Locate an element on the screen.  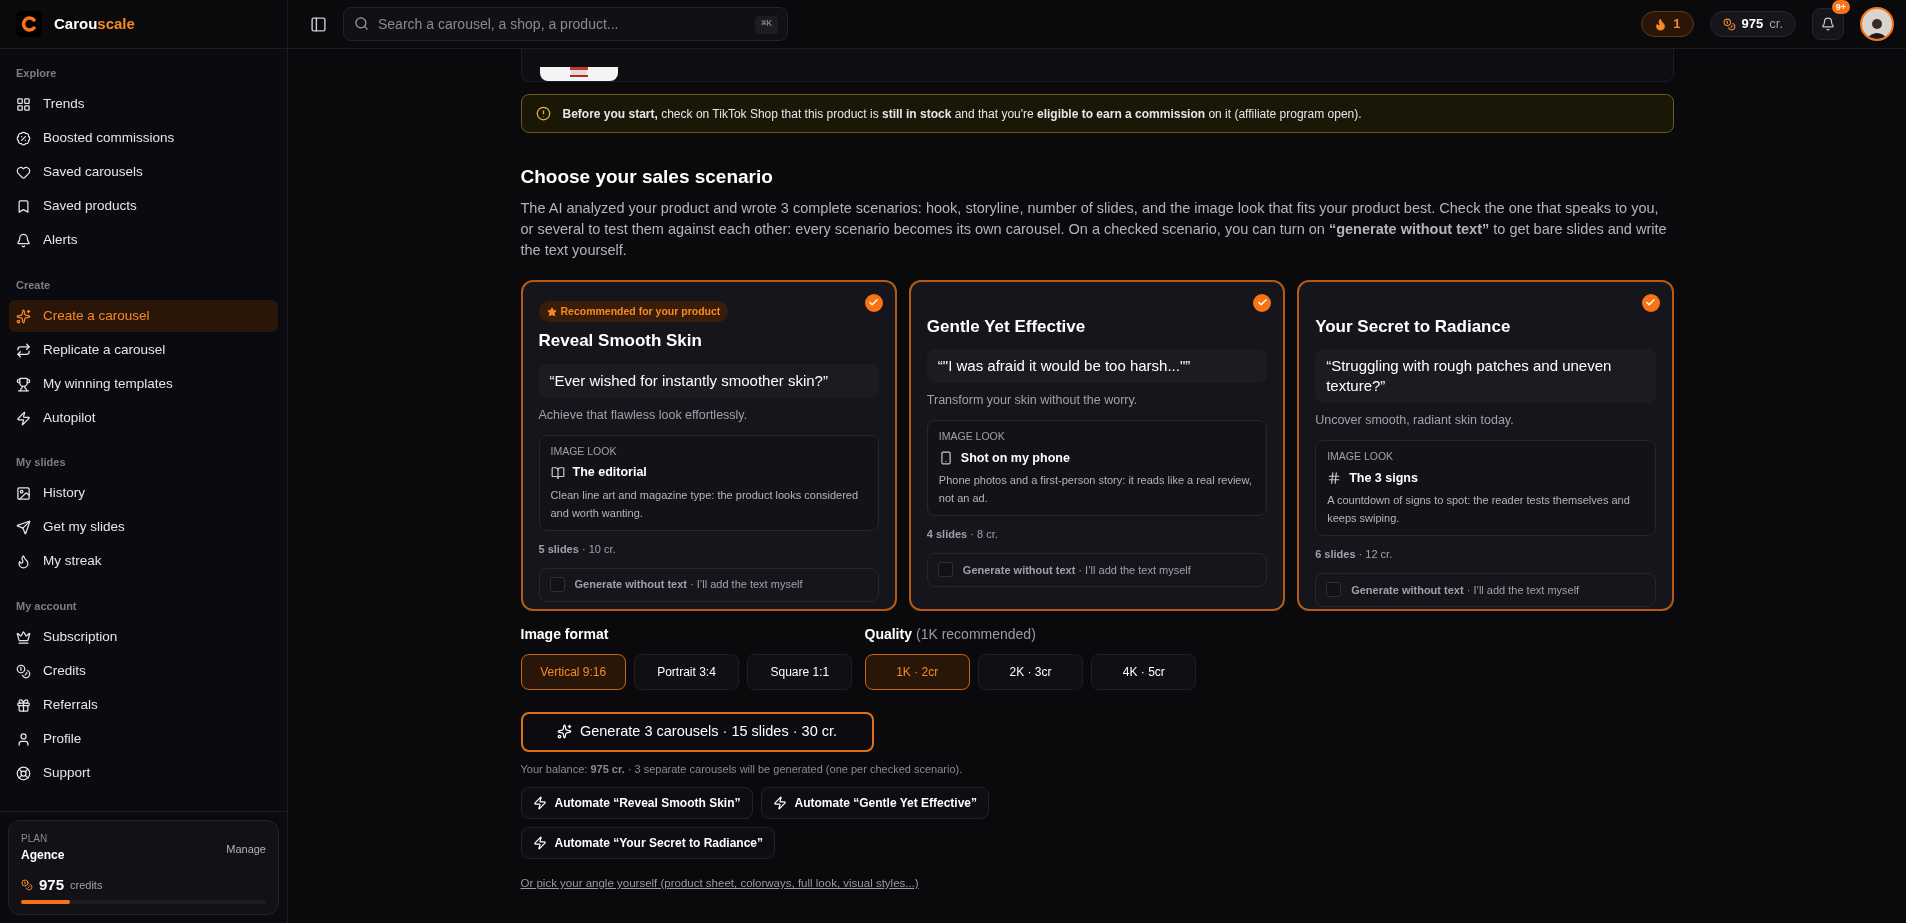
hook-quote: “Ever wished for instantly smoother skin?” is located at coordinates (708, 380).